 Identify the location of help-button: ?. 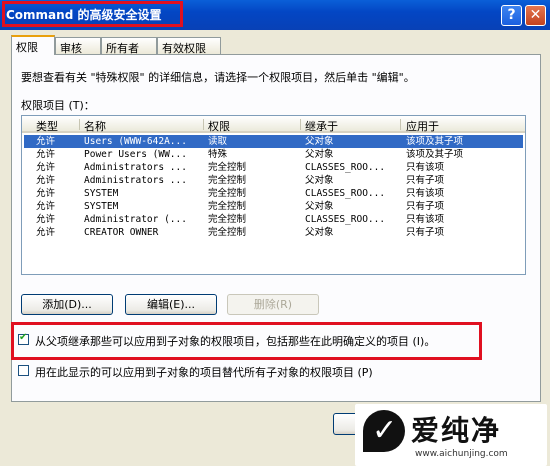
(511, 15).